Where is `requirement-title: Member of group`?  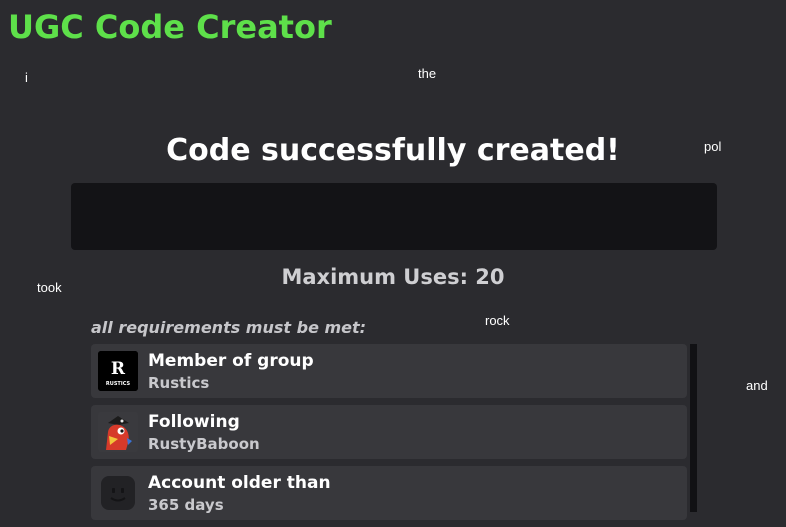
requirement-title: Member of group is located at coordinates (231, 361).